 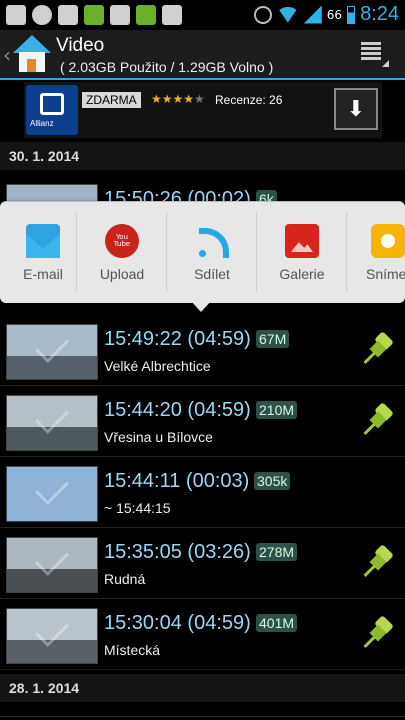 What do you see at coordinates (80, 45) in the screenshot?
I see `page-title: Video` at bounding box center [80, 45].